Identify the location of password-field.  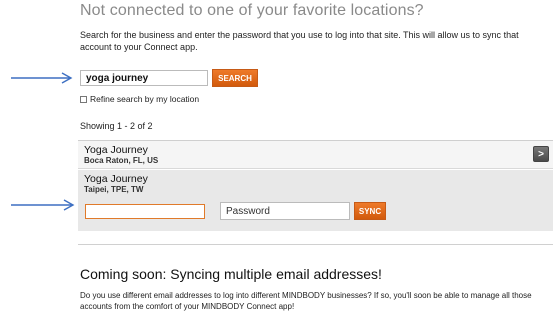
(285, 211).